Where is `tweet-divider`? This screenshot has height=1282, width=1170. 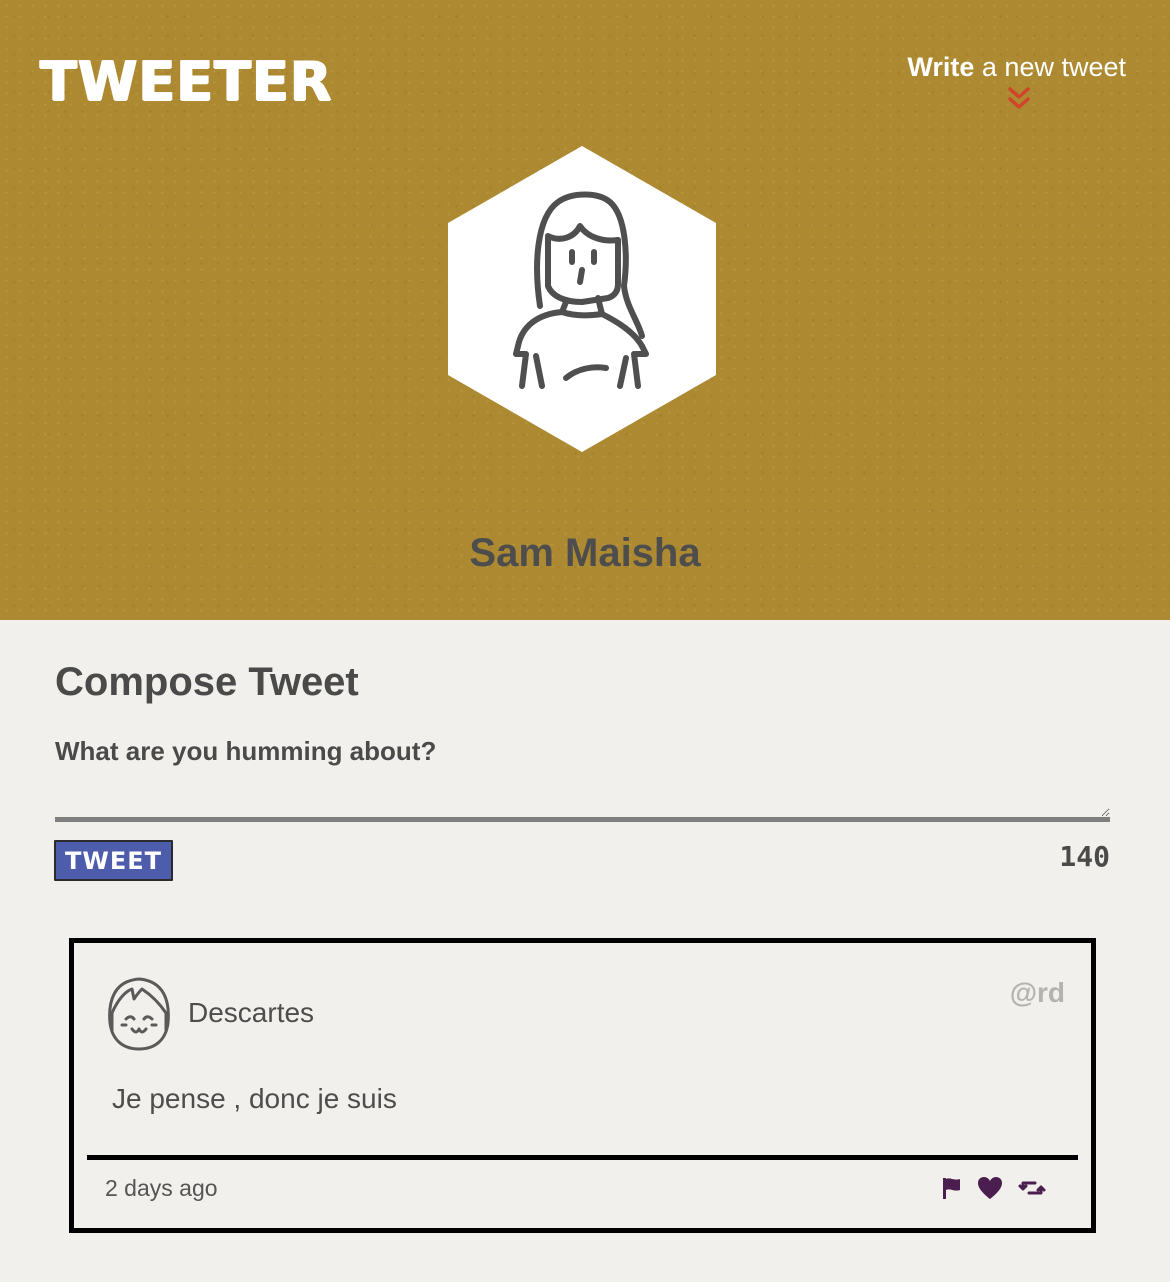 tweet-divider is located at coordinates (582, 1157).